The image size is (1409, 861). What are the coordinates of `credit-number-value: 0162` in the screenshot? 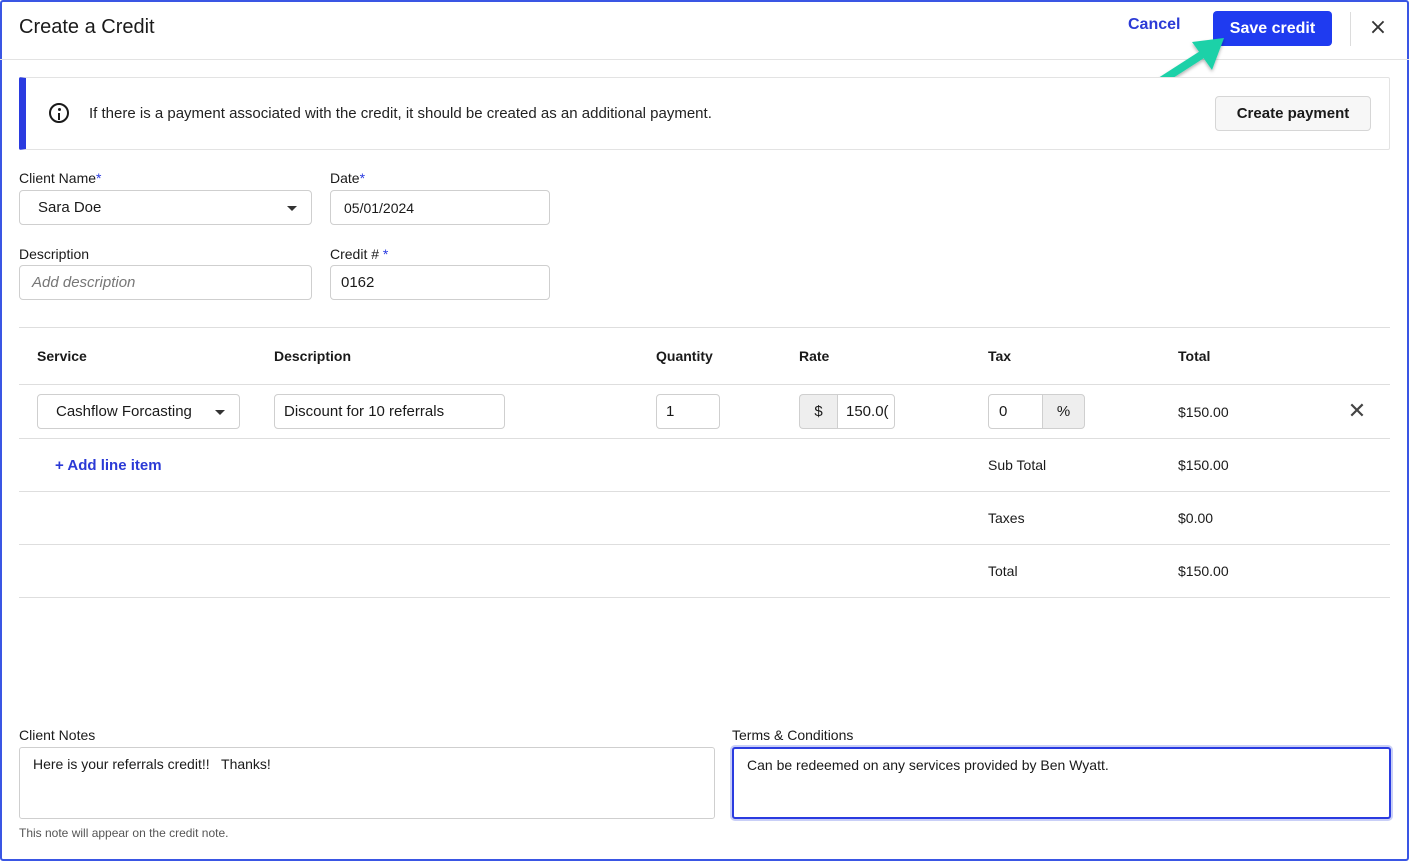 It's located at (358, 282).